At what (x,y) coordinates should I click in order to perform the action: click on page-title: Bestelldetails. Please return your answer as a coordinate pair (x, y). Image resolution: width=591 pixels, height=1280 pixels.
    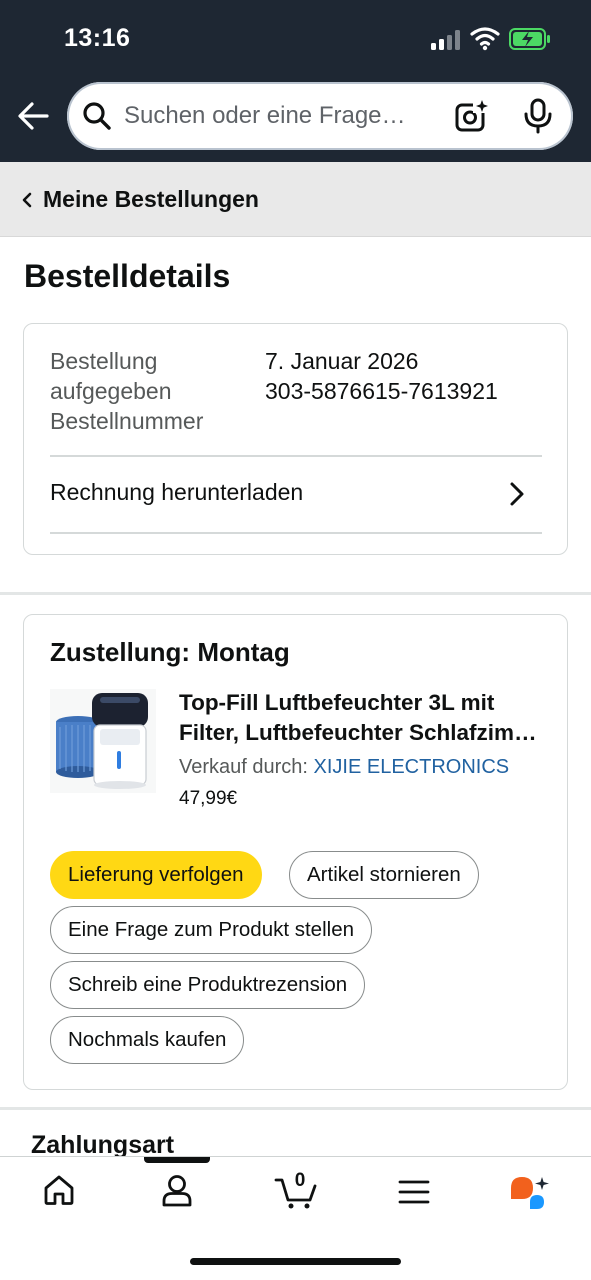
    Looking at the image, I should click on (127, 276).